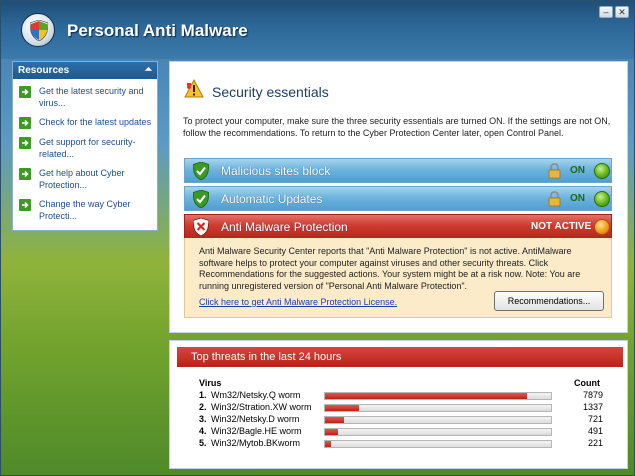 This screenshot has width=635, height=476. I want to click on title-bar: Personal Anti Malware – ✕, so click(317, 30).